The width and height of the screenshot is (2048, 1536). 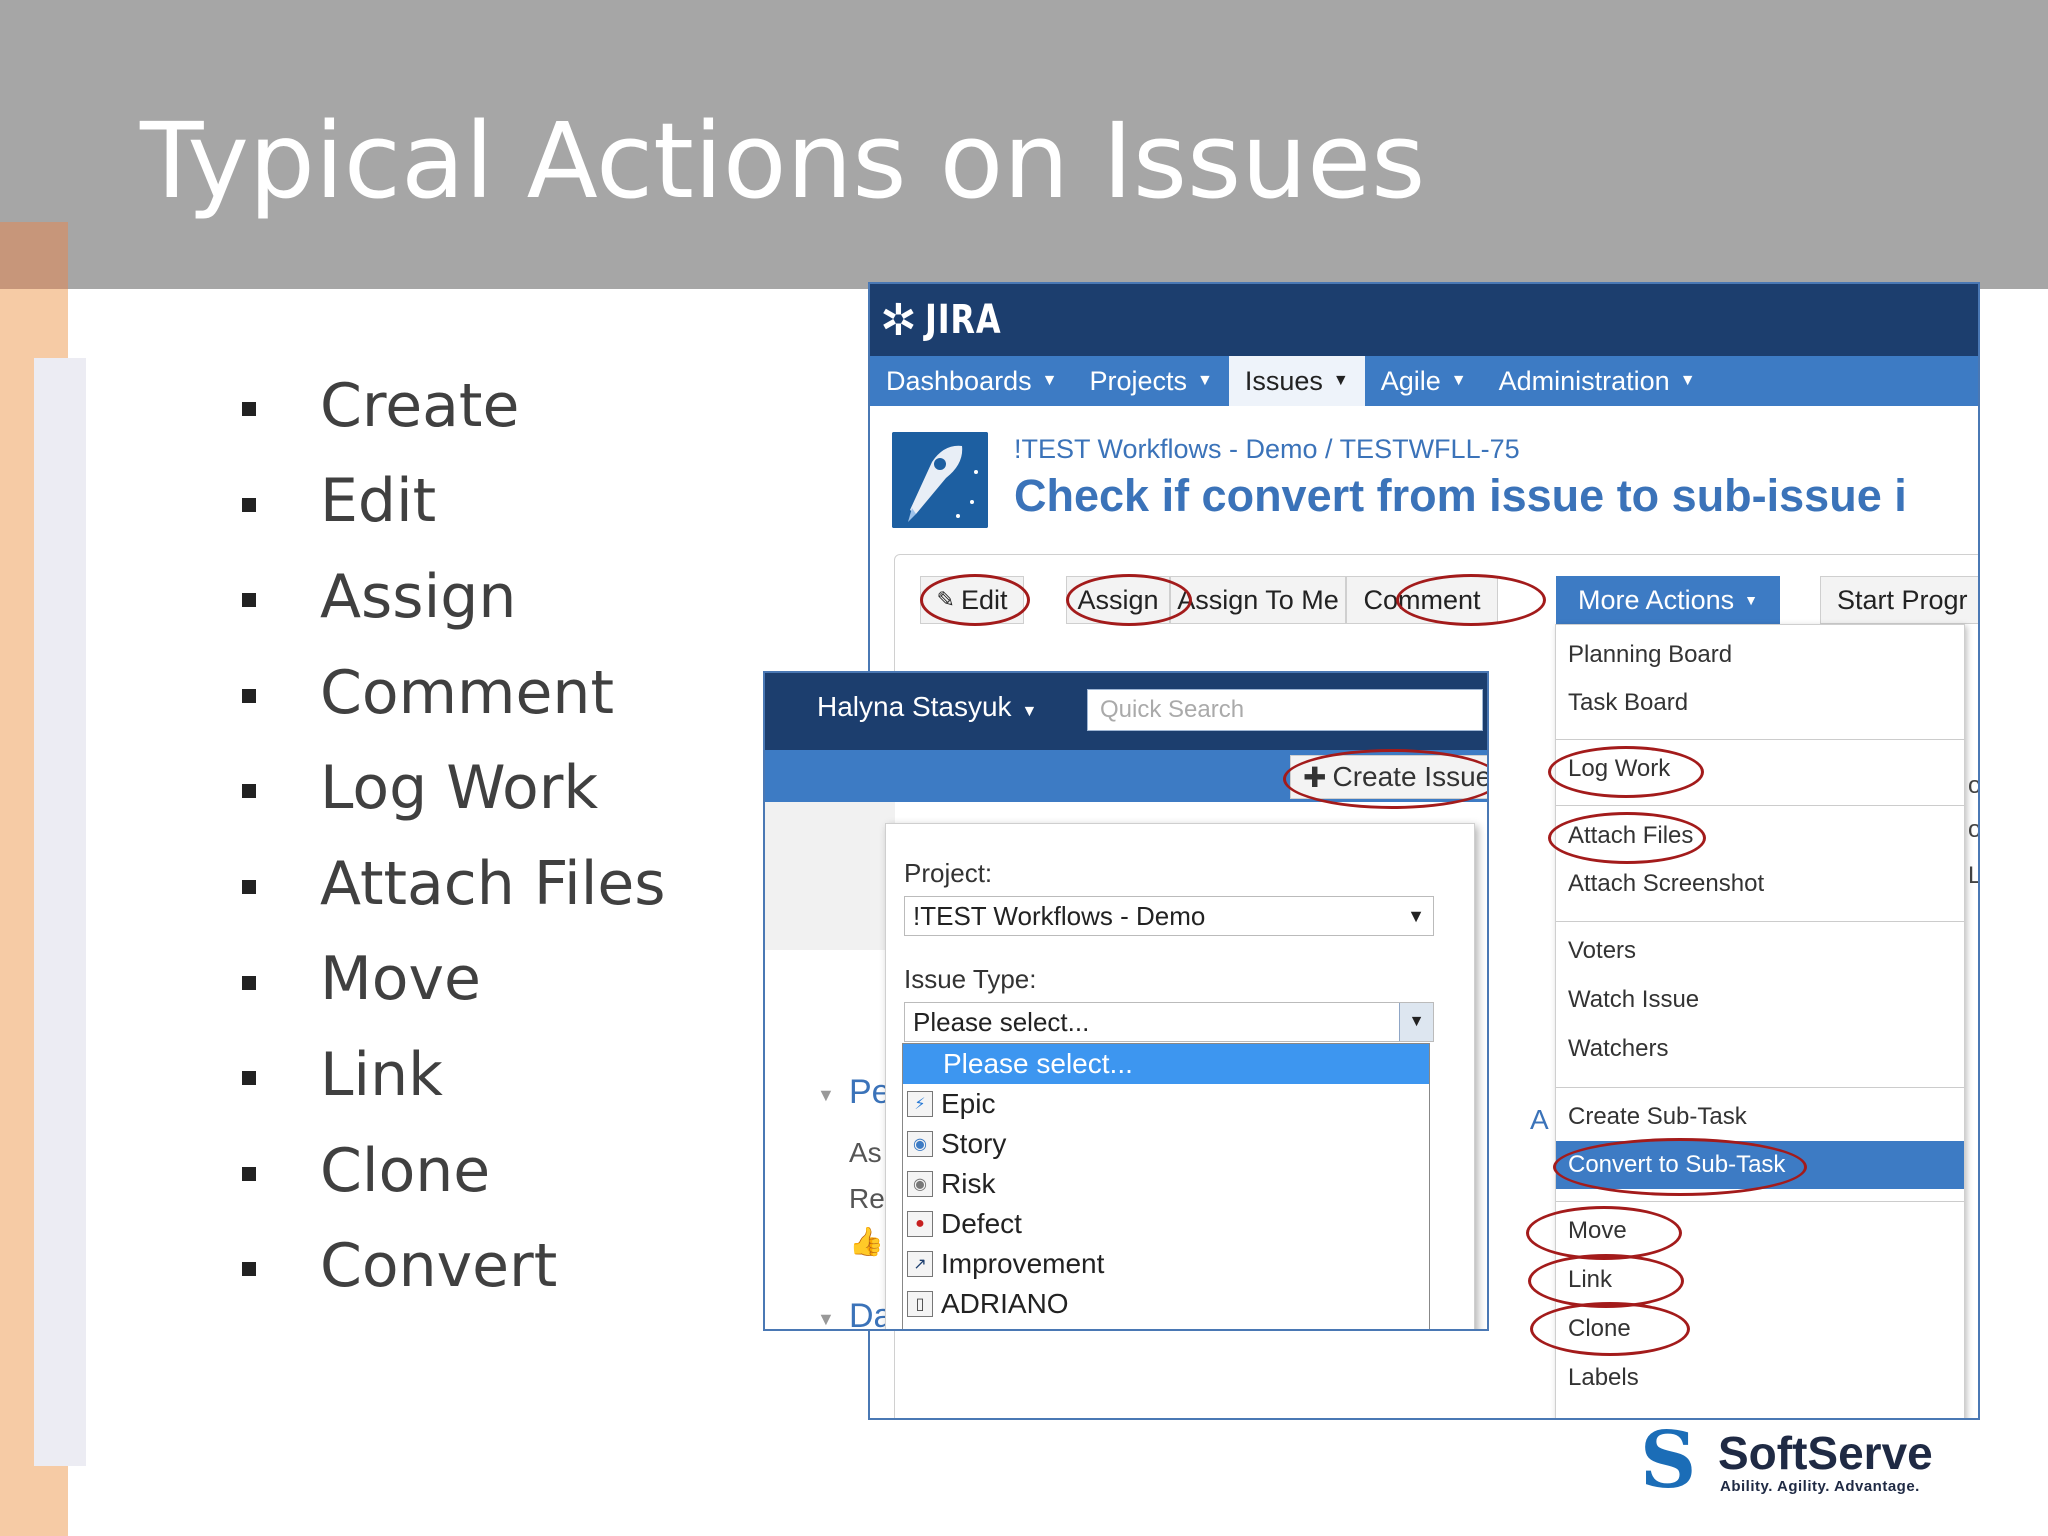 I want to click on menu-item-clone: Clone, so click(x=1760, y=1329).